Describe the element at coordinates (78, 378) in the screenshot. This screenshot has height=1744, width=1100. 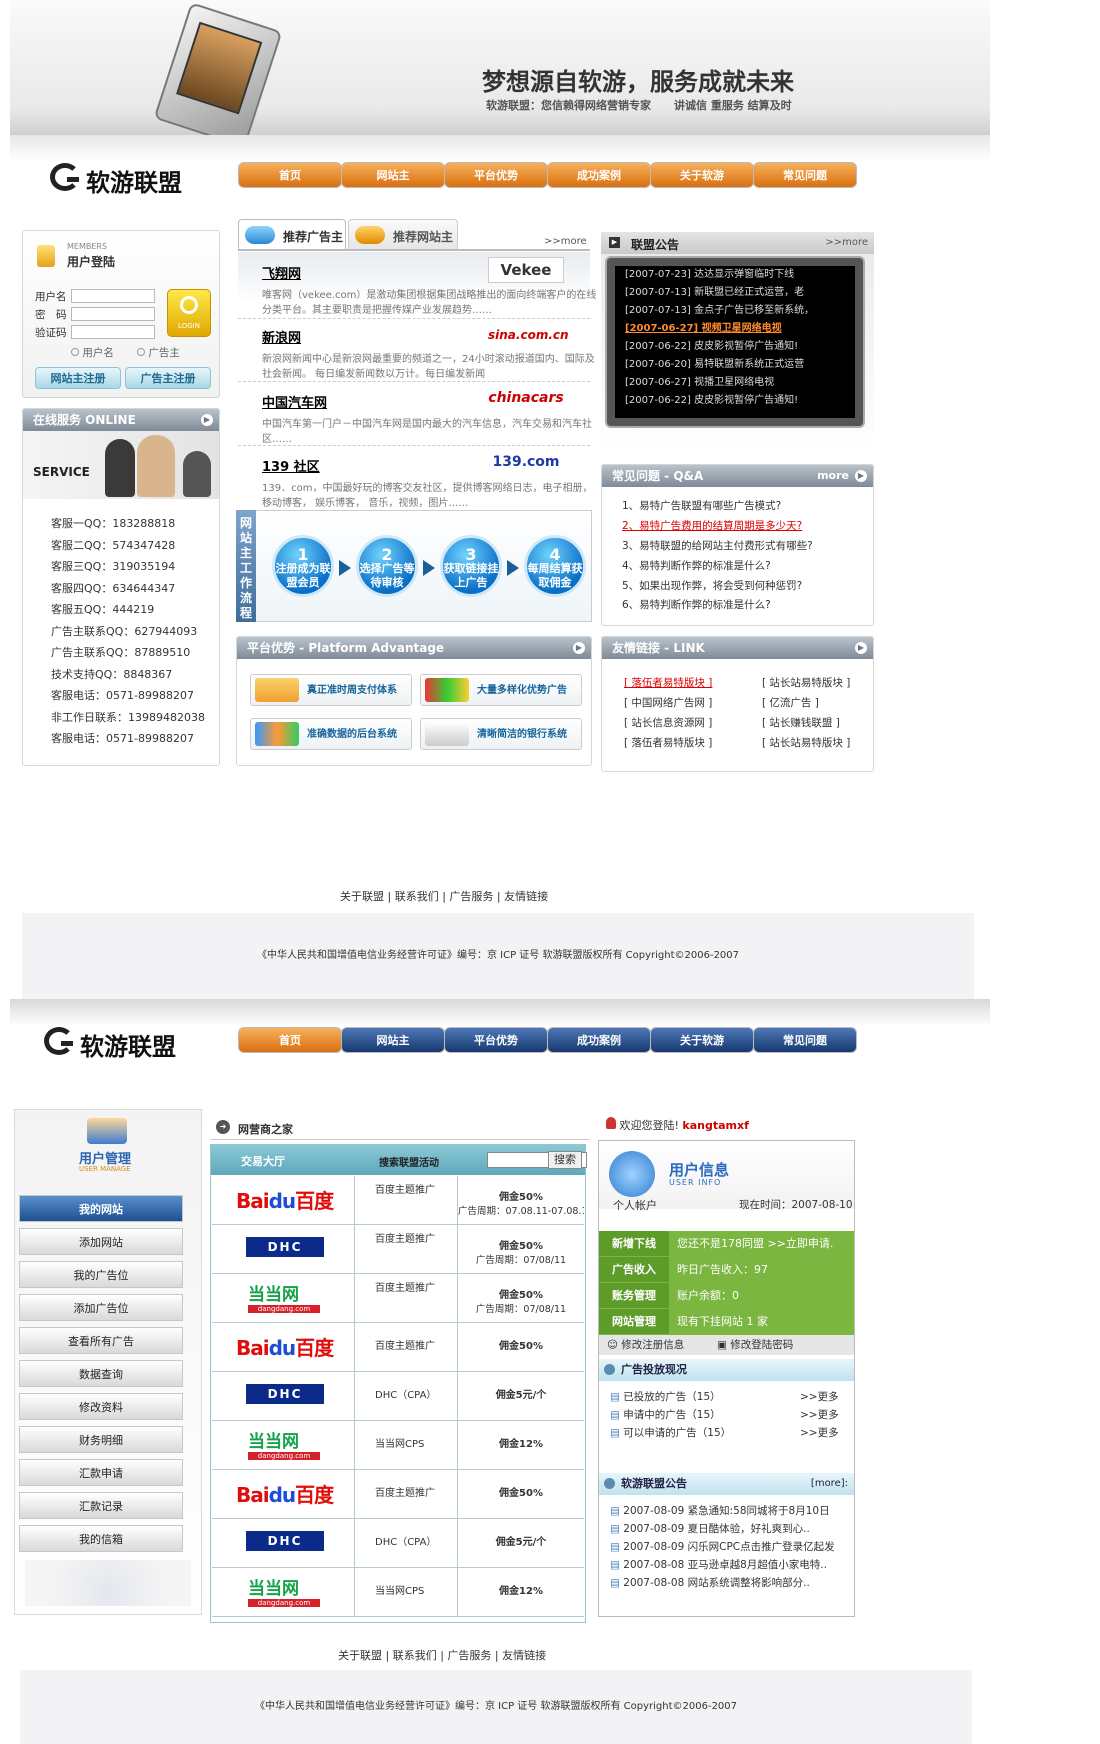
I see `webmaster-register-button: 网站主注册` at that location.